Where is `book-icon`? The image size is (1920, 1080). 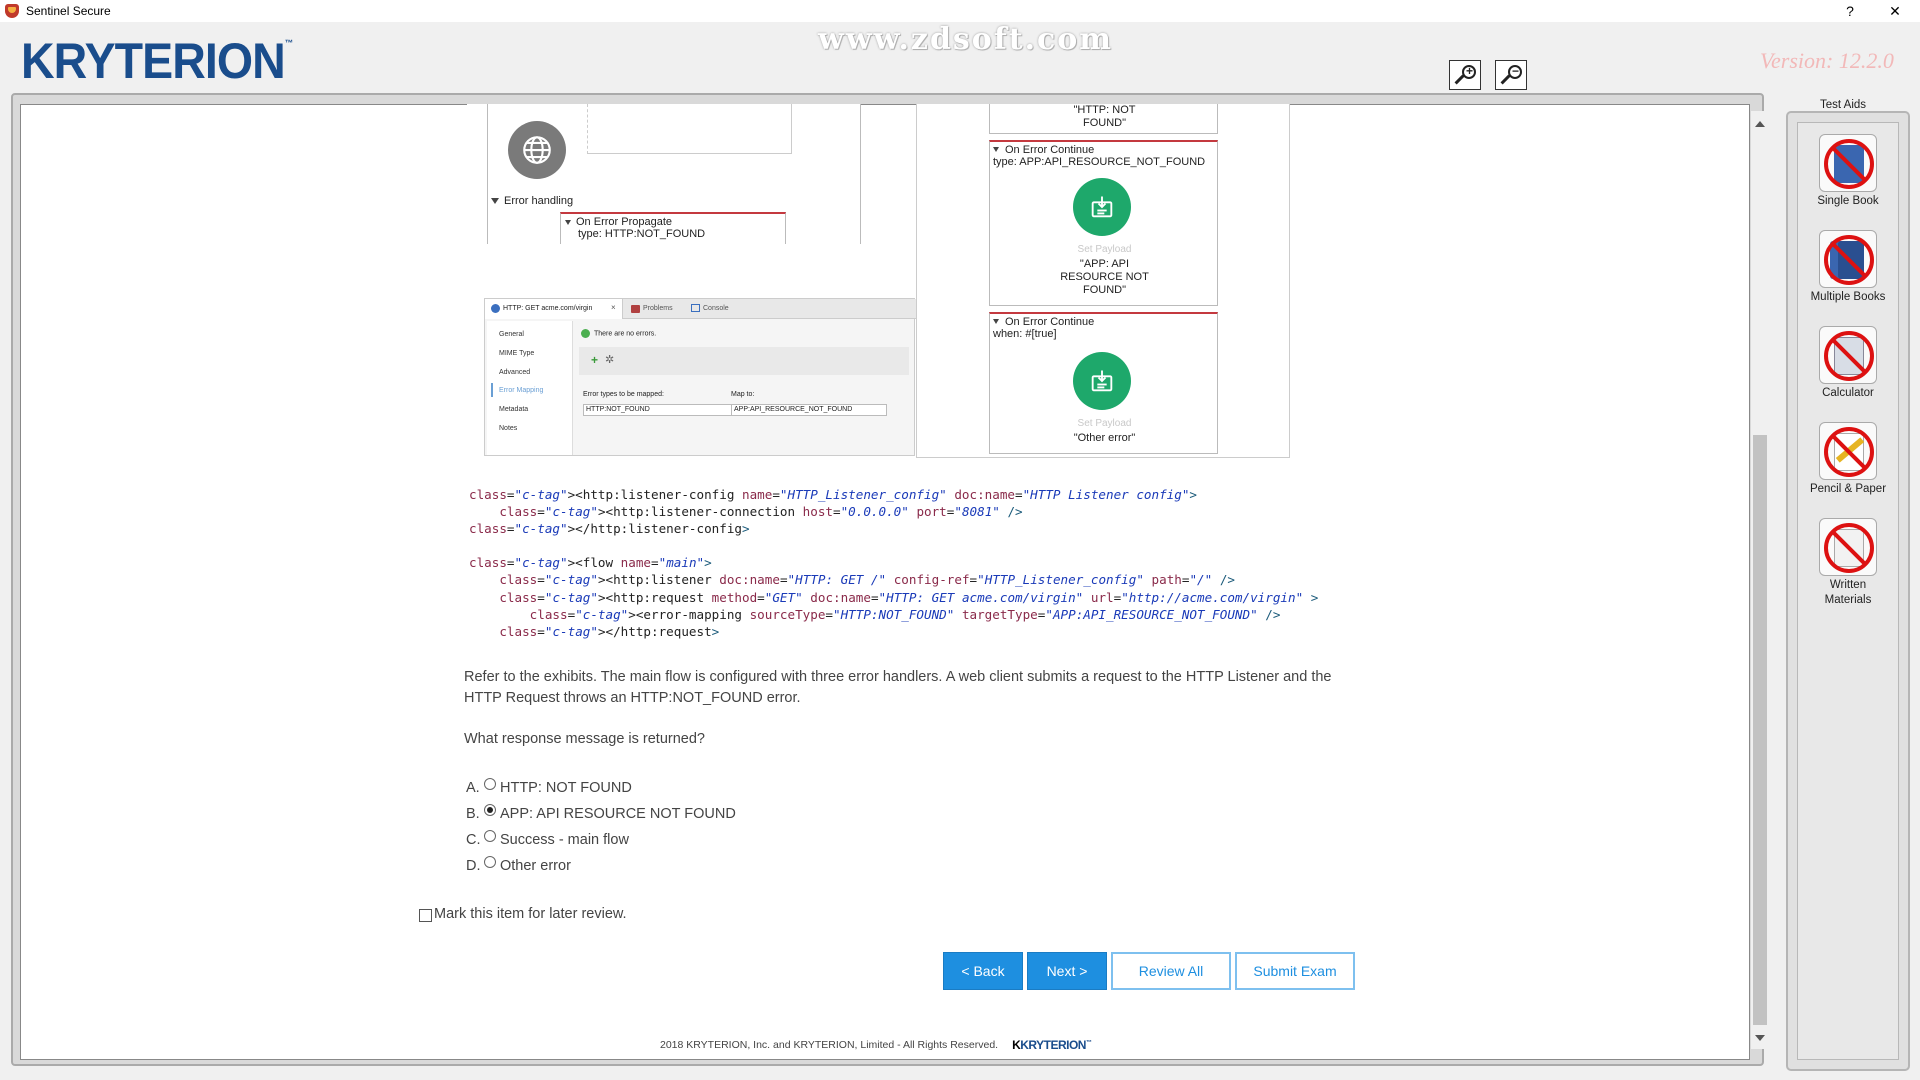 book-icon is located at coordinates (1848, 163).